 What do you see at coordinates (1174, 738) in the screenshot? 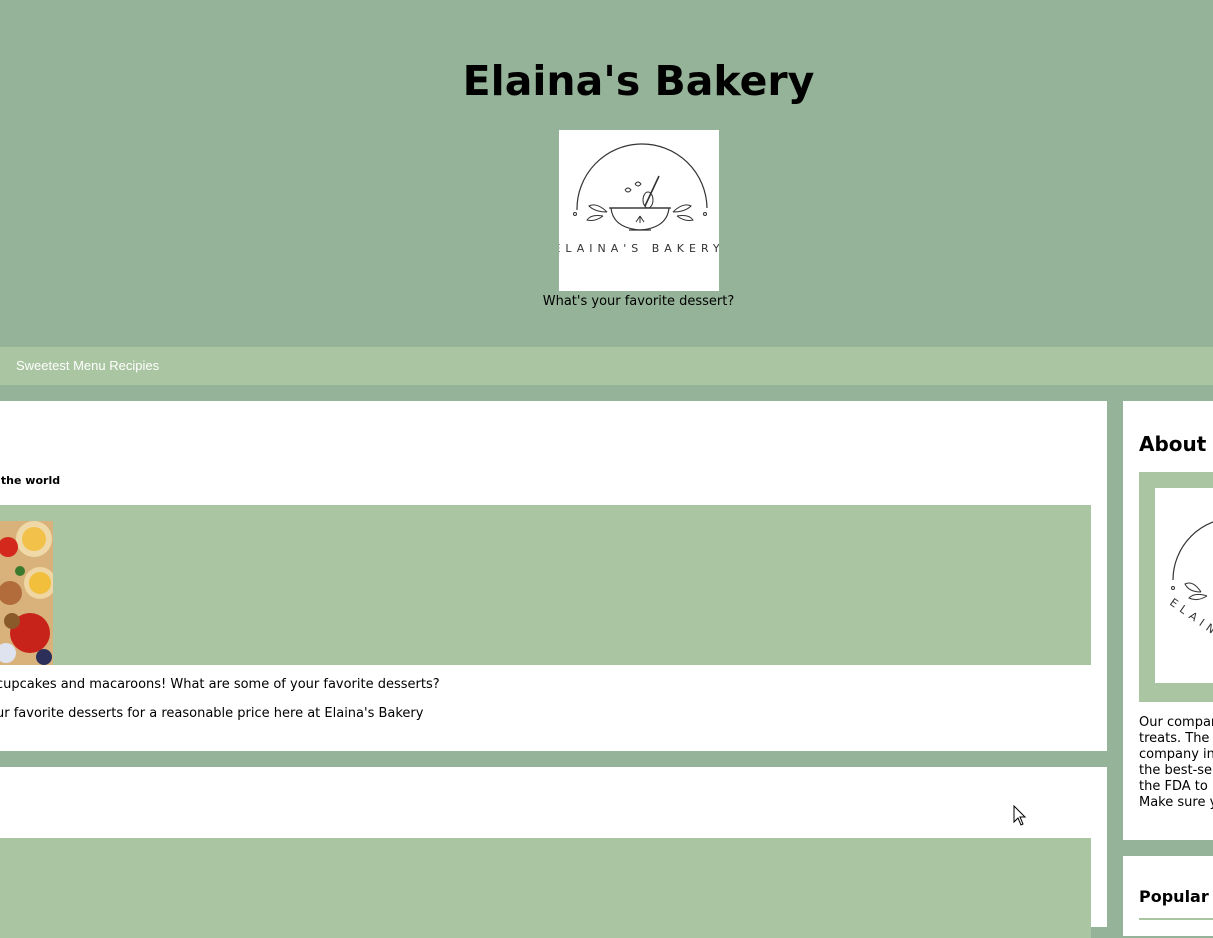
I see `about-line: treats. The` at bounding box center [1174, 738].